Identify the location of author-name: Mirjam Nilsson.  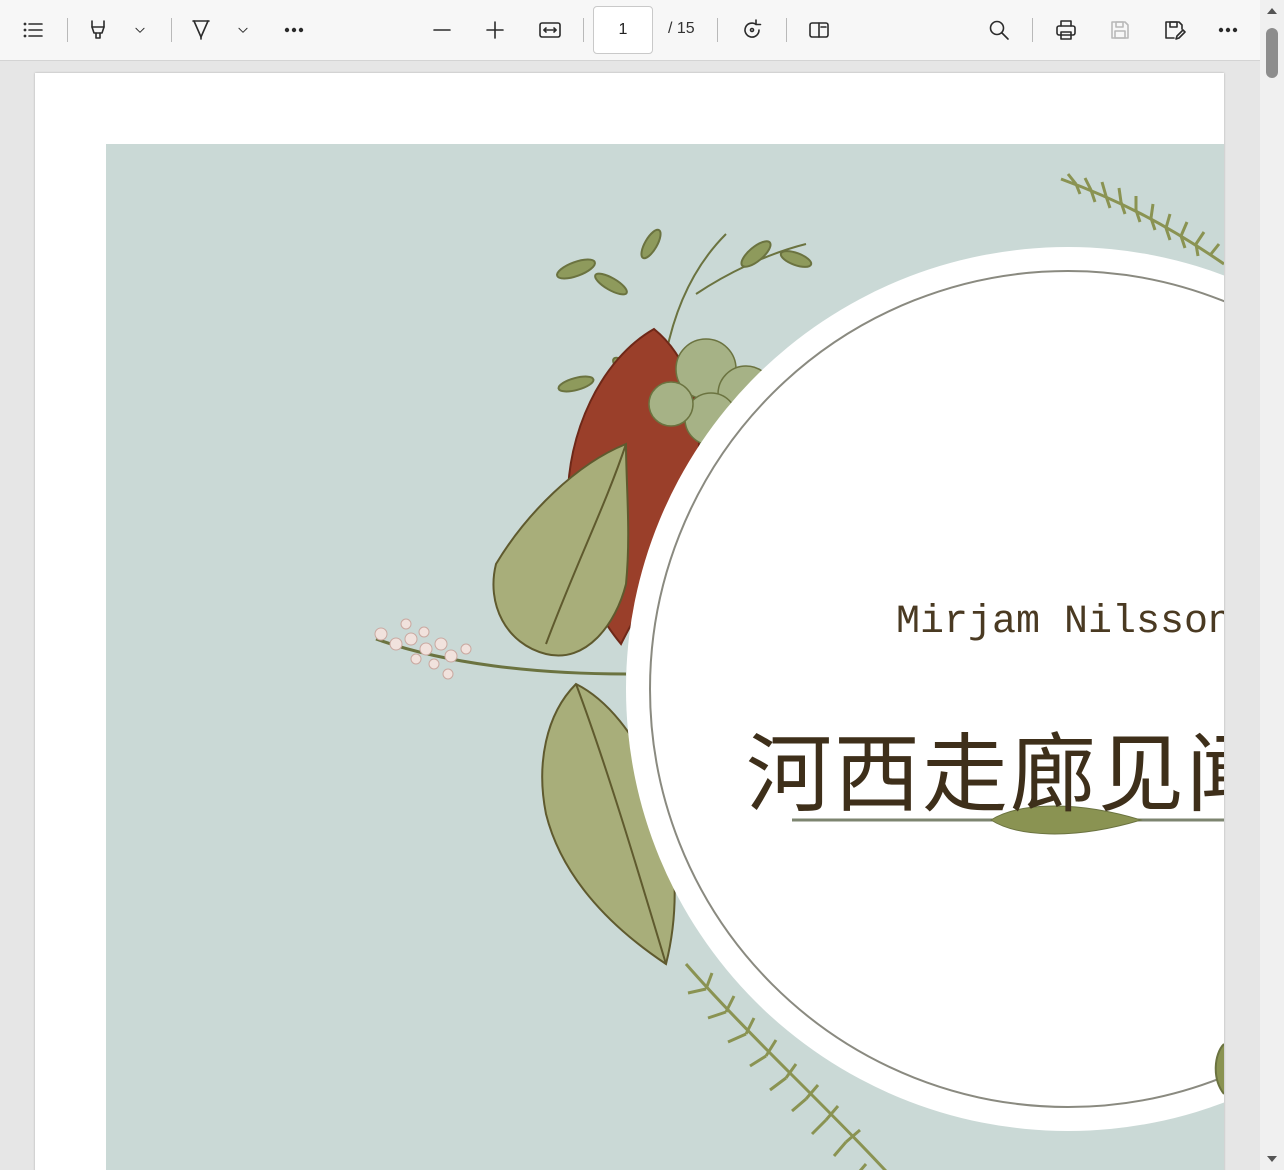
(1060, 622).